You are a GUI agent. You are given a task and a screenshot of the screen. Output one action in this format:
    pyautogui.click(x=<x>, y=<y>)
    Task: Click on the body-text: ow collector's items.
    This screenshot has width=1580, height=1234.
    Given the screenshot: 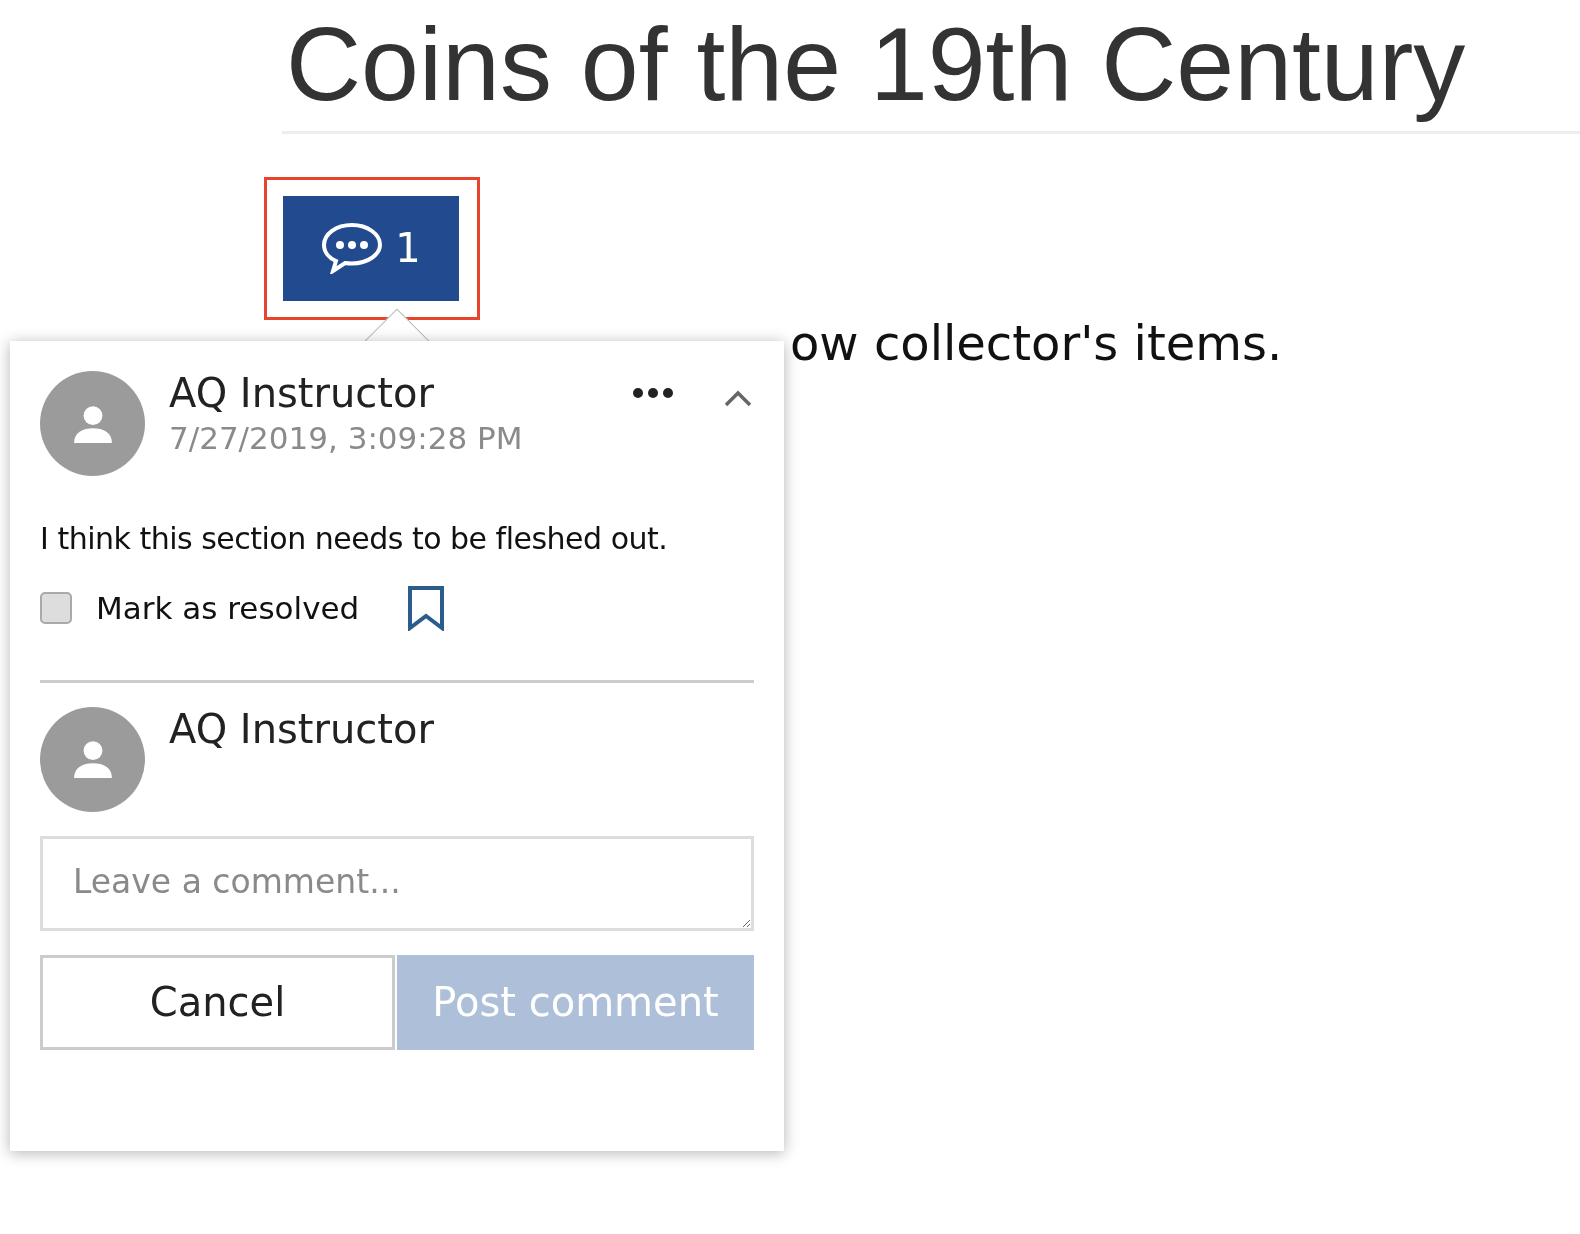 What is the action you would take?
    pyautogui.click(x=1037, y=343)
    